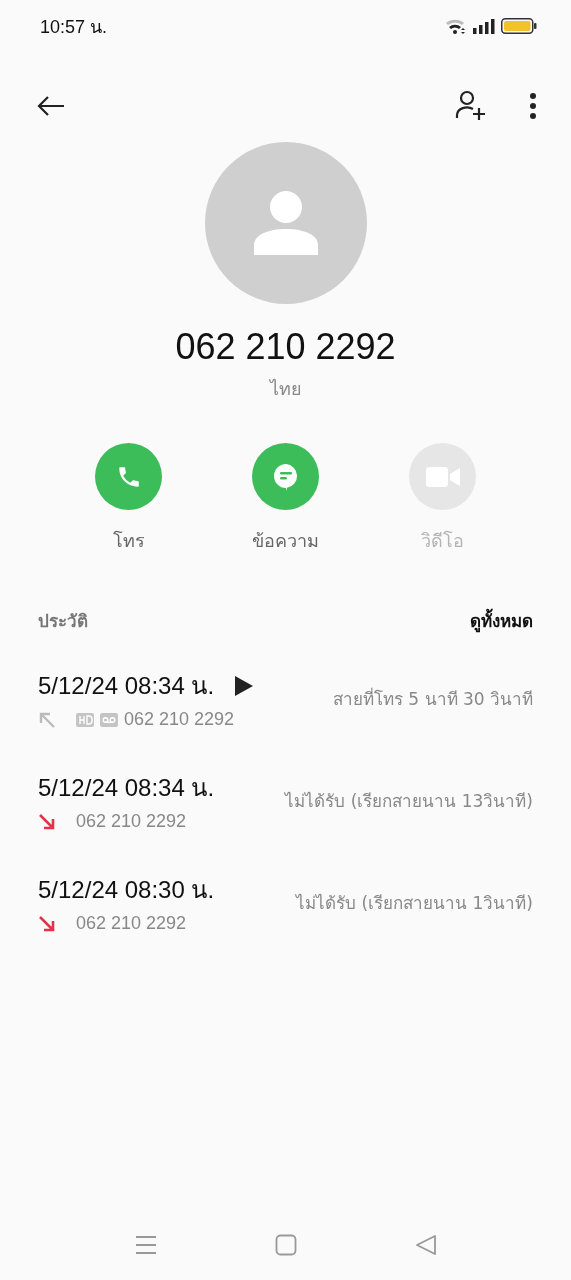  Describe the element at coordinates (285, 698) in the screenshot. I see `call-row: 5/12/24 08:34 น. 062 210 2292 สายที่โทร 5 นาที 30 วินาที` at that location.